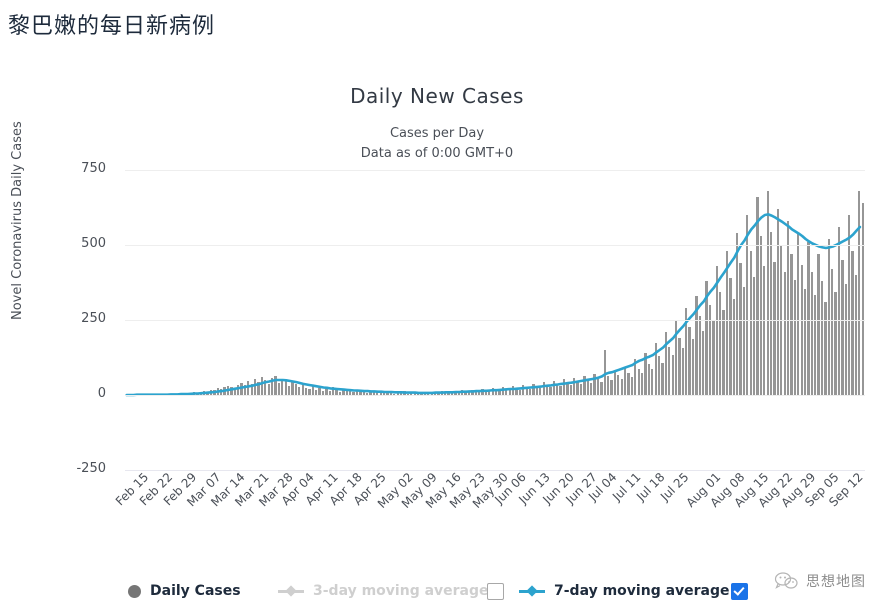  What do you see at coordinates (437, 133) in the screenshot?
I see `chart-subtitle-cases-per-day: Cases per Day` at bounding box center [437, 133].